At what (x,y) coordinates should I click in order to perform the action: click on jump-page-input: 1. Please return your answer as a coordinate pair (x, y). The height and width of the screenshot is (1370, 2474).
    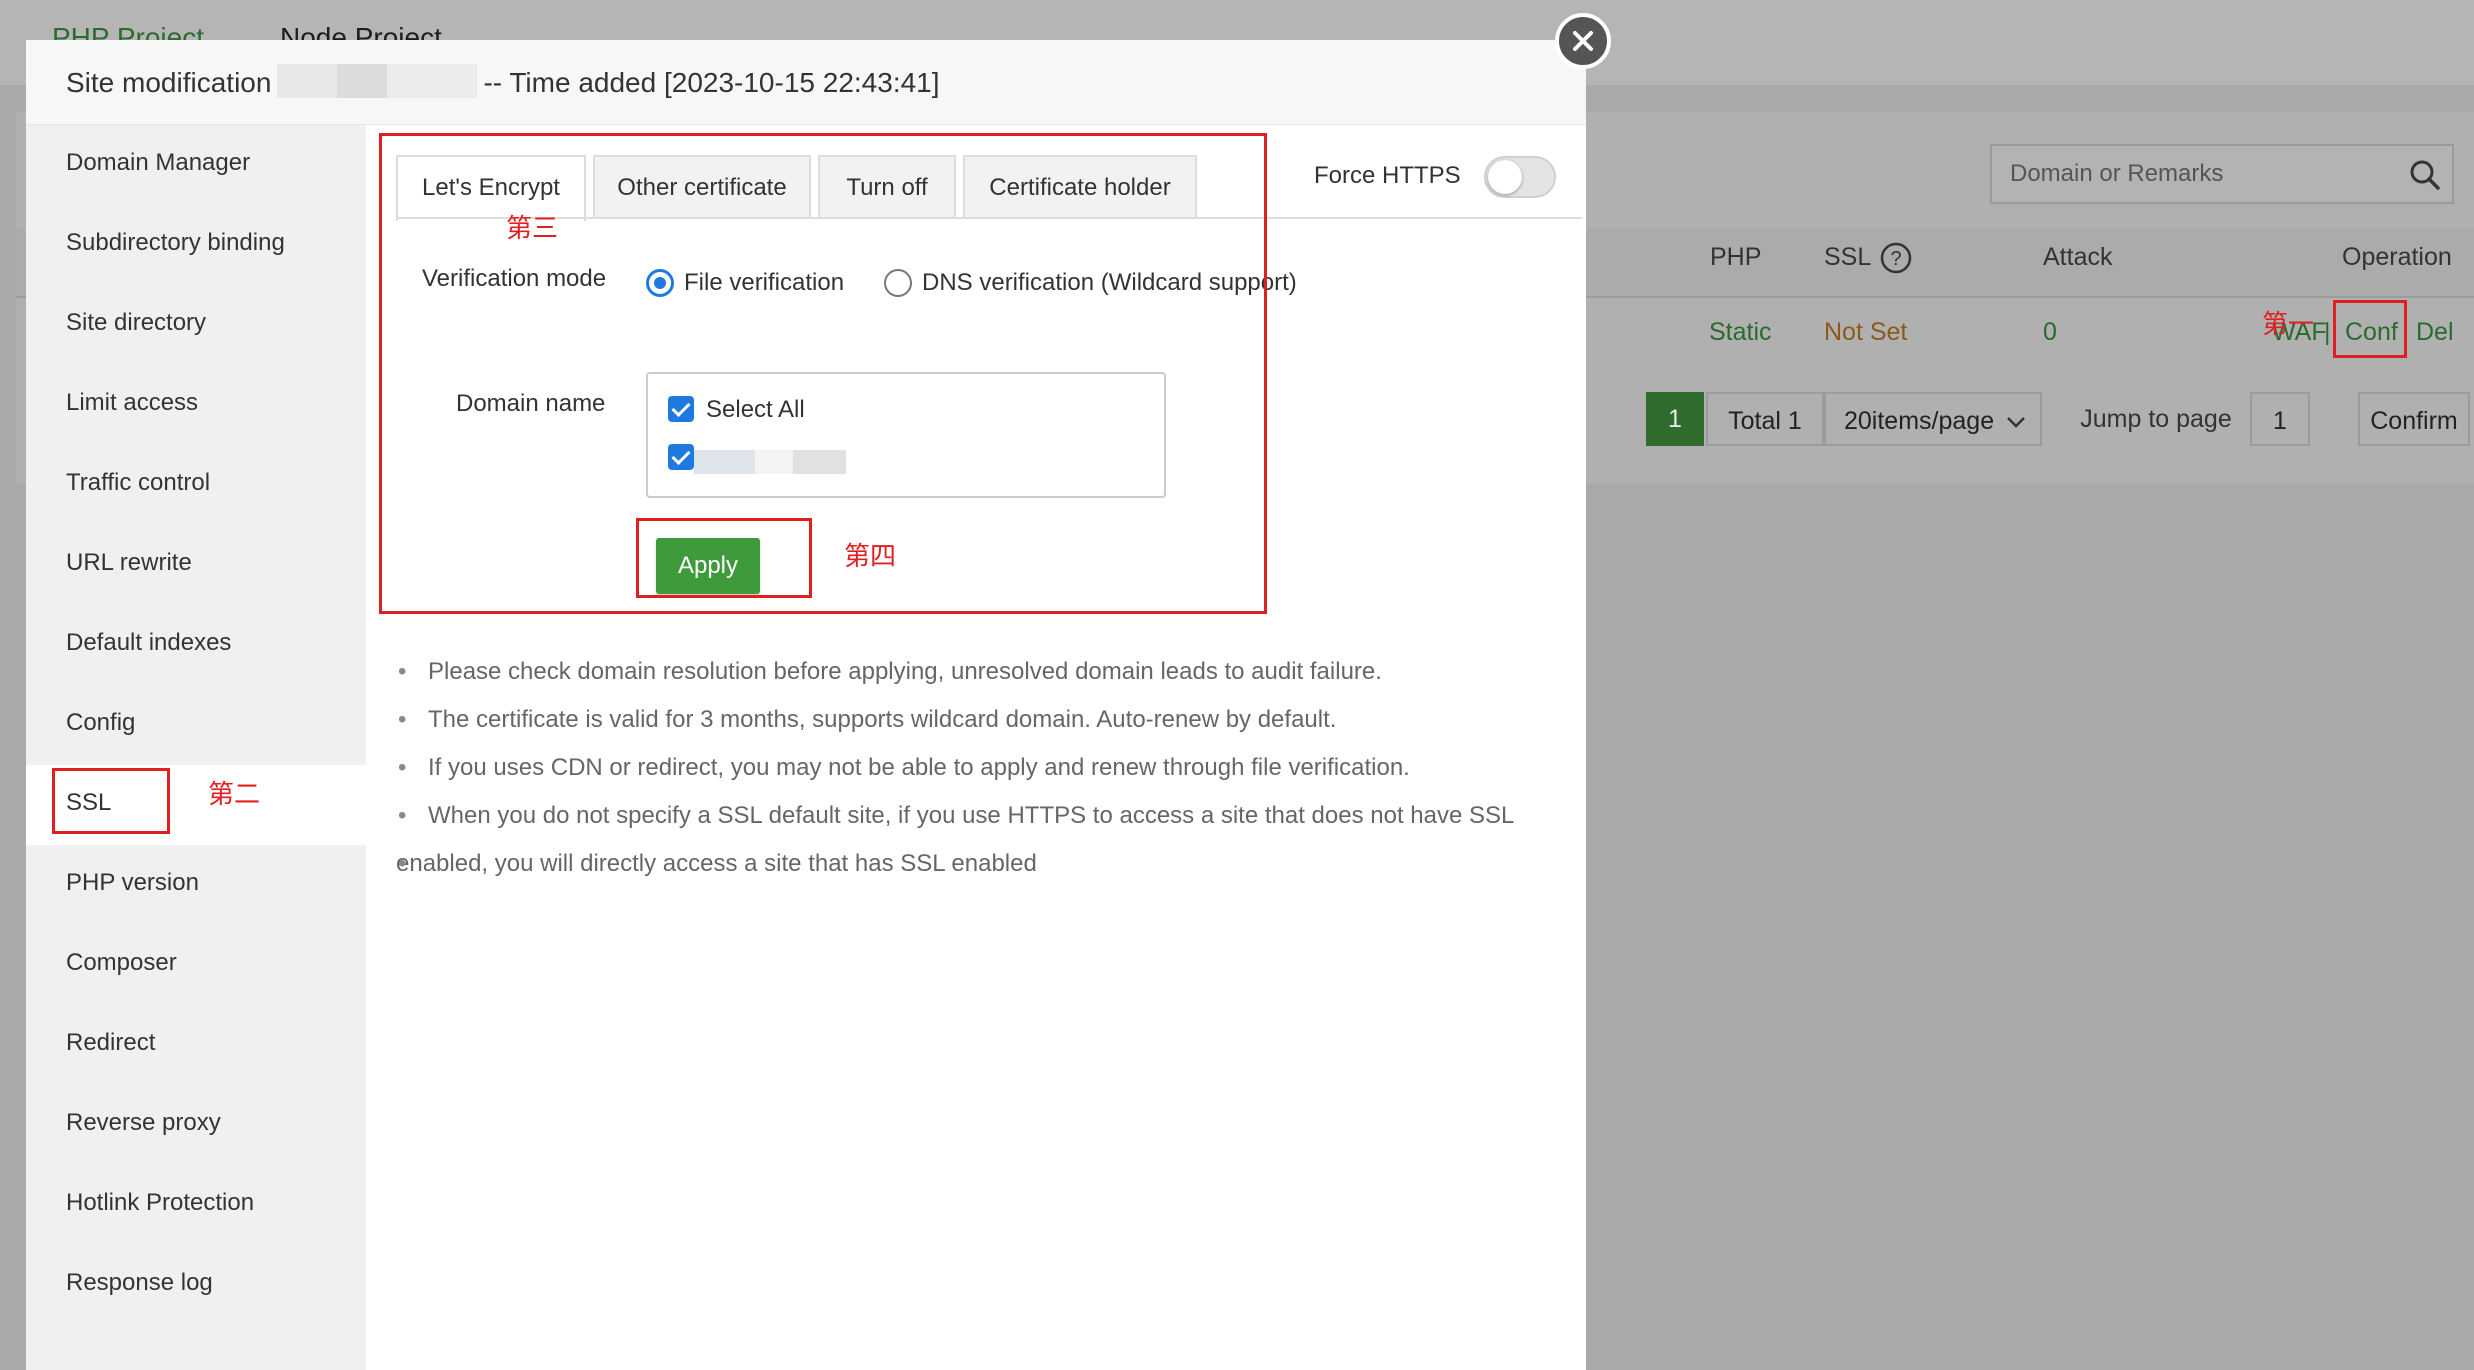
    Looking at the image, I should click on (2280, 419).